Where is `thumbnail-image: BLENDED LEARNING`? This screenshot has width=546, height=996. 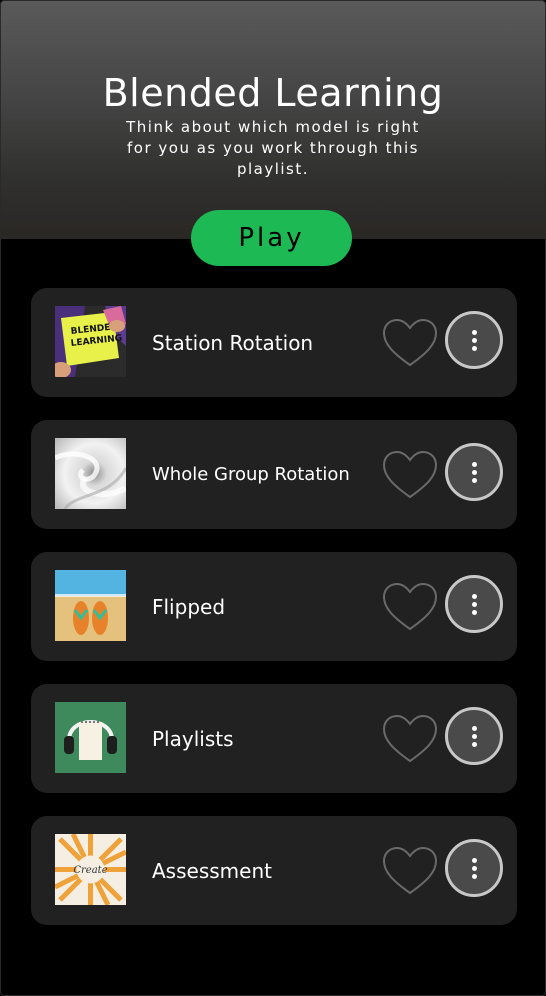 thumbnail-image: BLENDED LEARNING is located at coordinates (90, 341).